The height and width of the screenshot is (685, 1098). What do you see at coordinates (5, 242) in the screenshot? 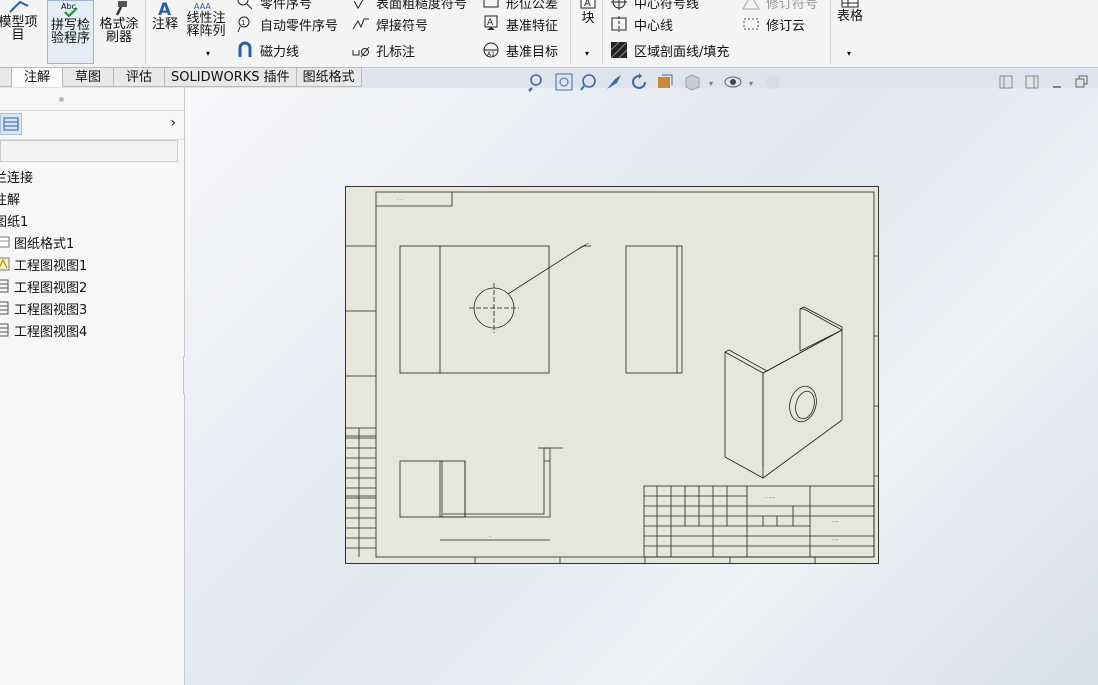
I see `sheet-format-icon` at bounding box center [5, 242].